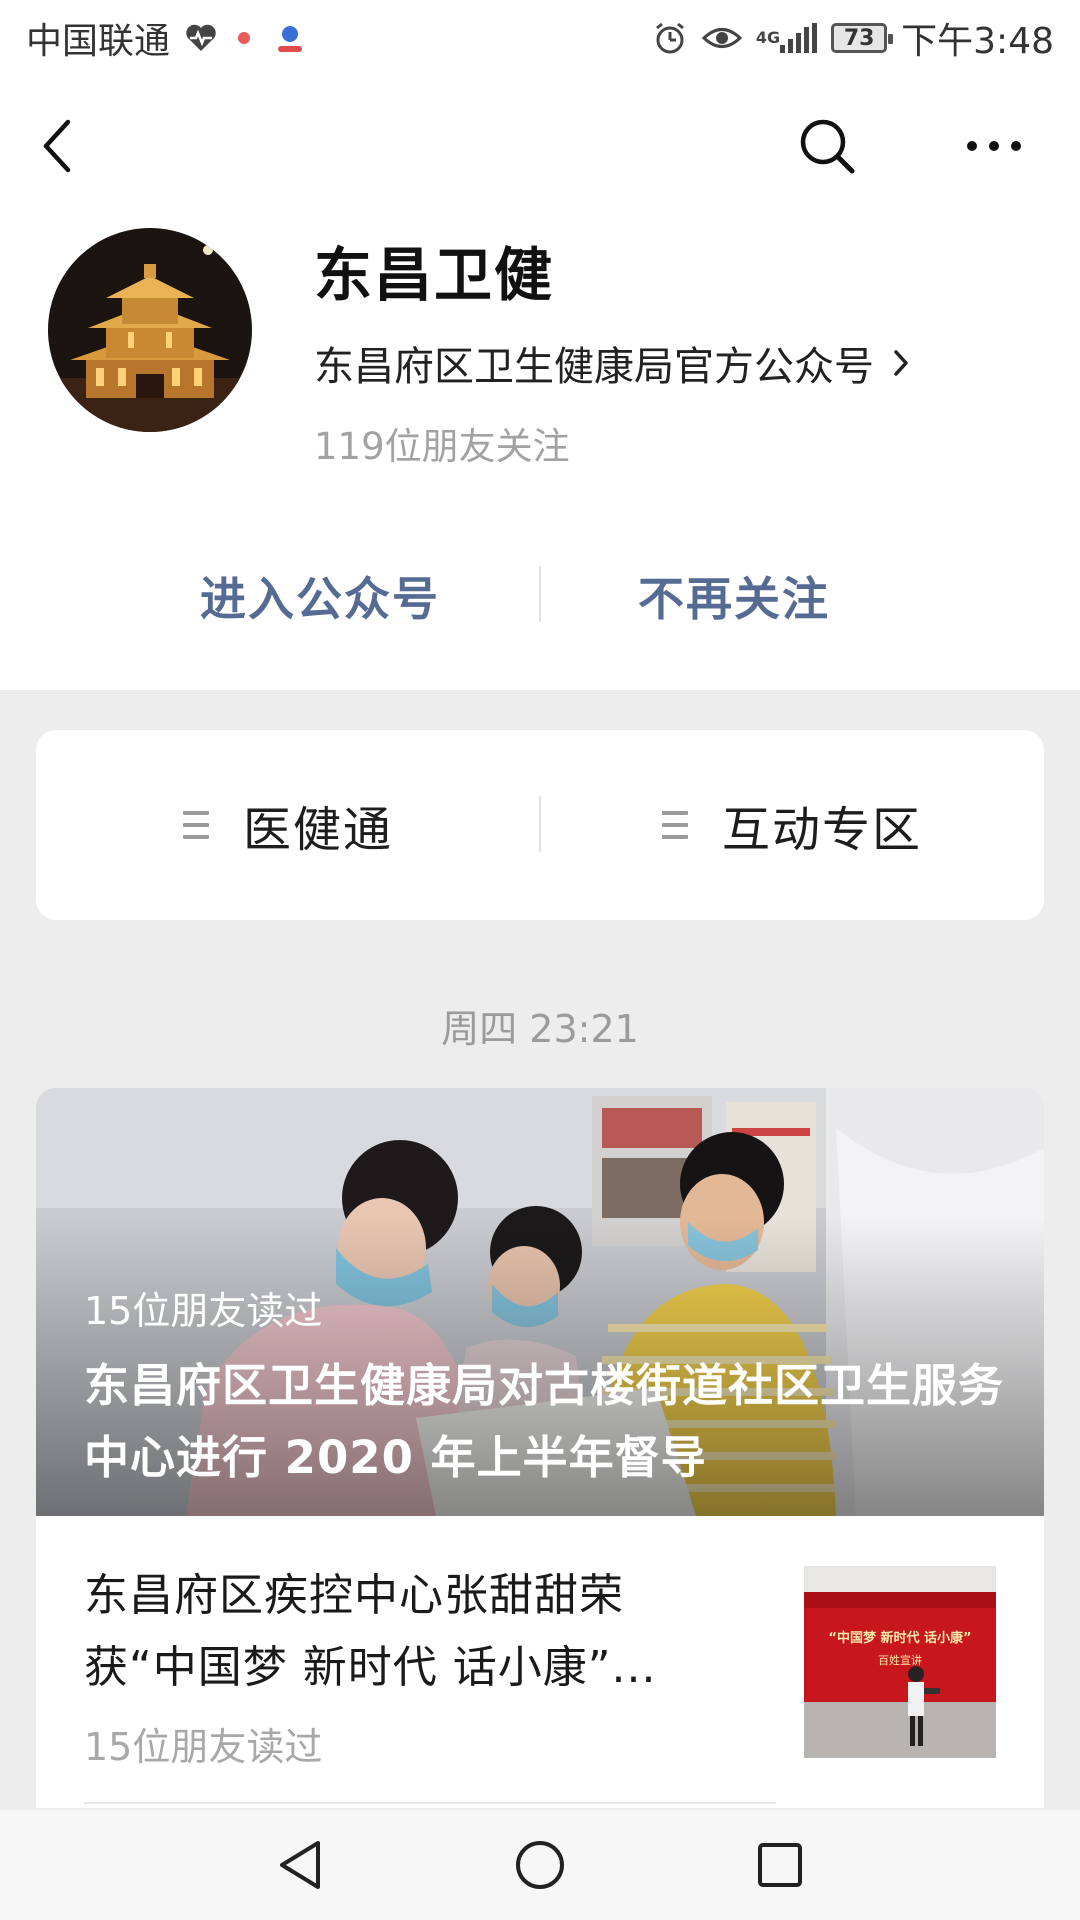  I want to click on network-signal-icon: 4G, so click(786, 38).